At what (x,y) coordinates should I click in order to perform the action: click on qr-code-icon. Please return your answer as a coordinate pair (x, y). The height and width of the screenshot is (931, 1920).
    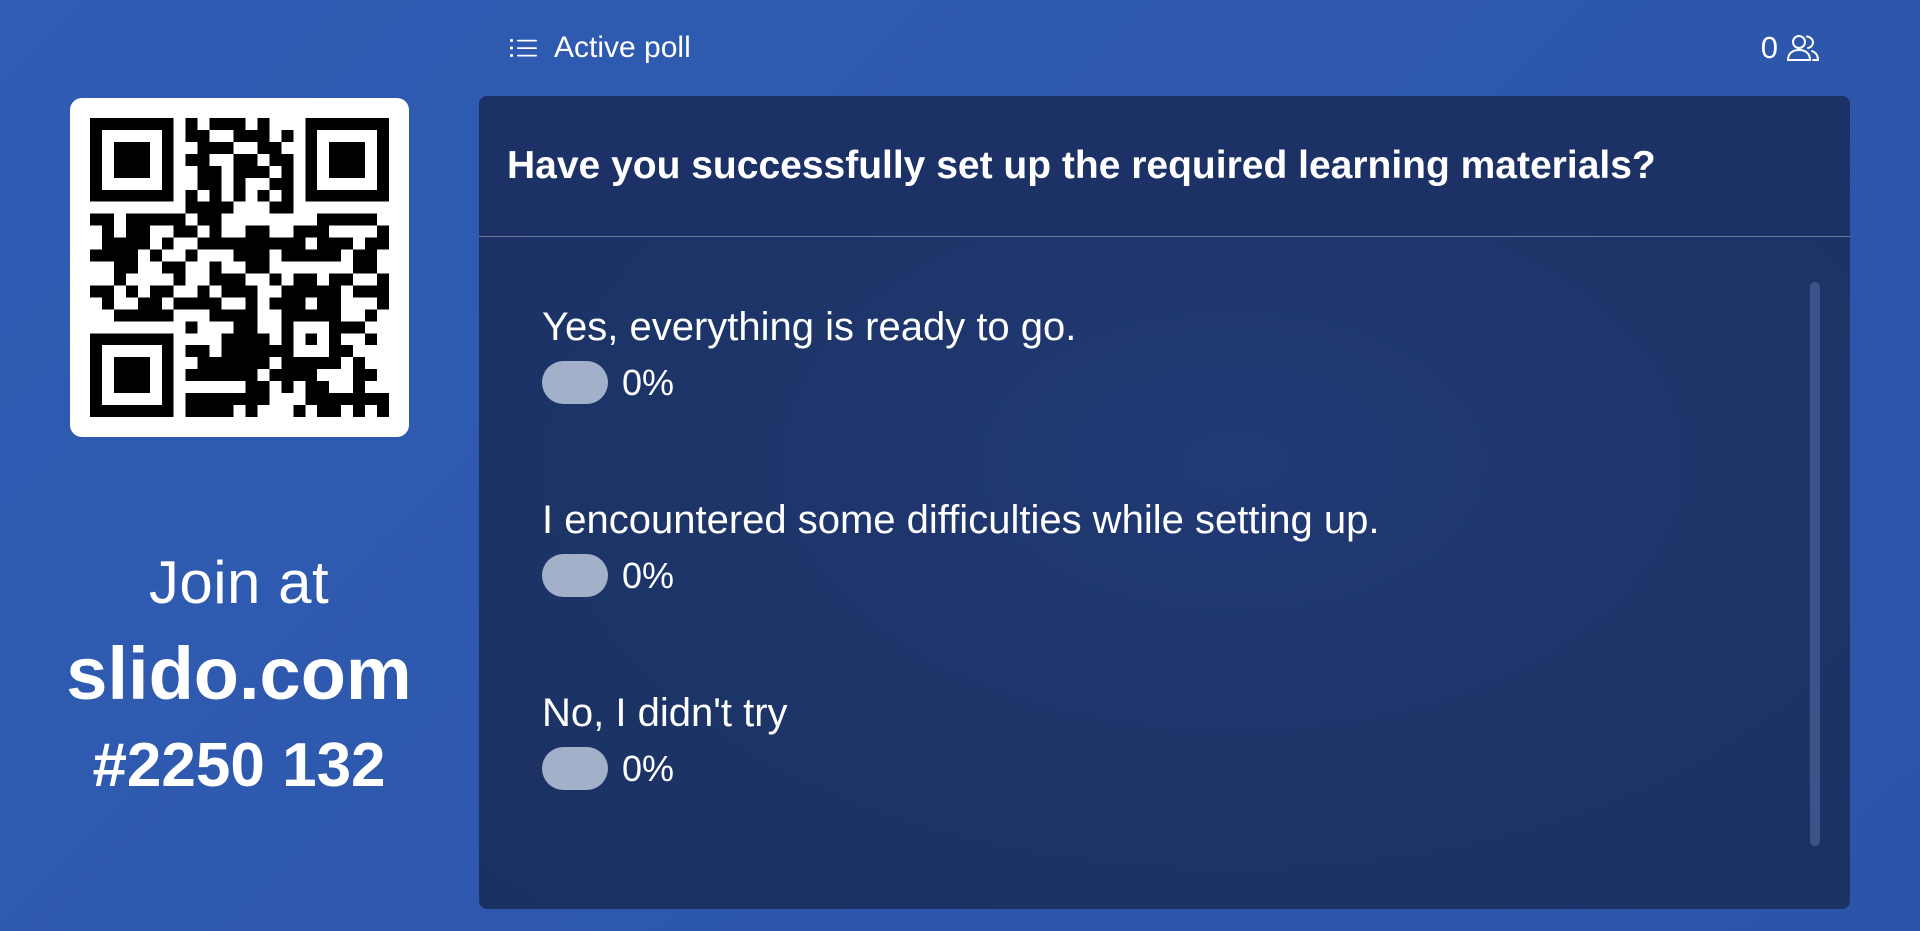
    Looking at the image, I should click on (239, 267).